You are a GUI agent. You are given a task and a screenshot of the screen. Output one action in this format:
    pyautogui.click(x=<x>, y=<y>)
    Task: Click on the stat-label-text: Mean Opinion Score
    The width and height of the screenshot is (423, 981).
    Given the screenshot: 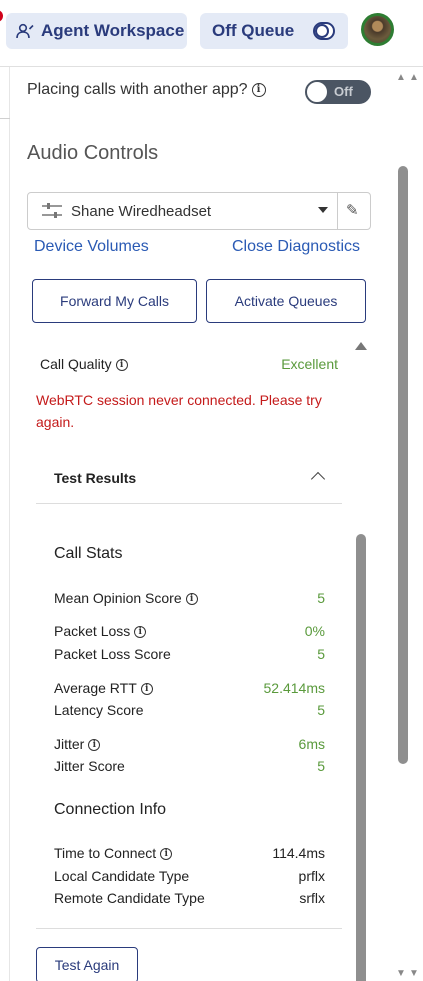 What is the action you would take?
    pyautogui.click(x=118, y=598)
    